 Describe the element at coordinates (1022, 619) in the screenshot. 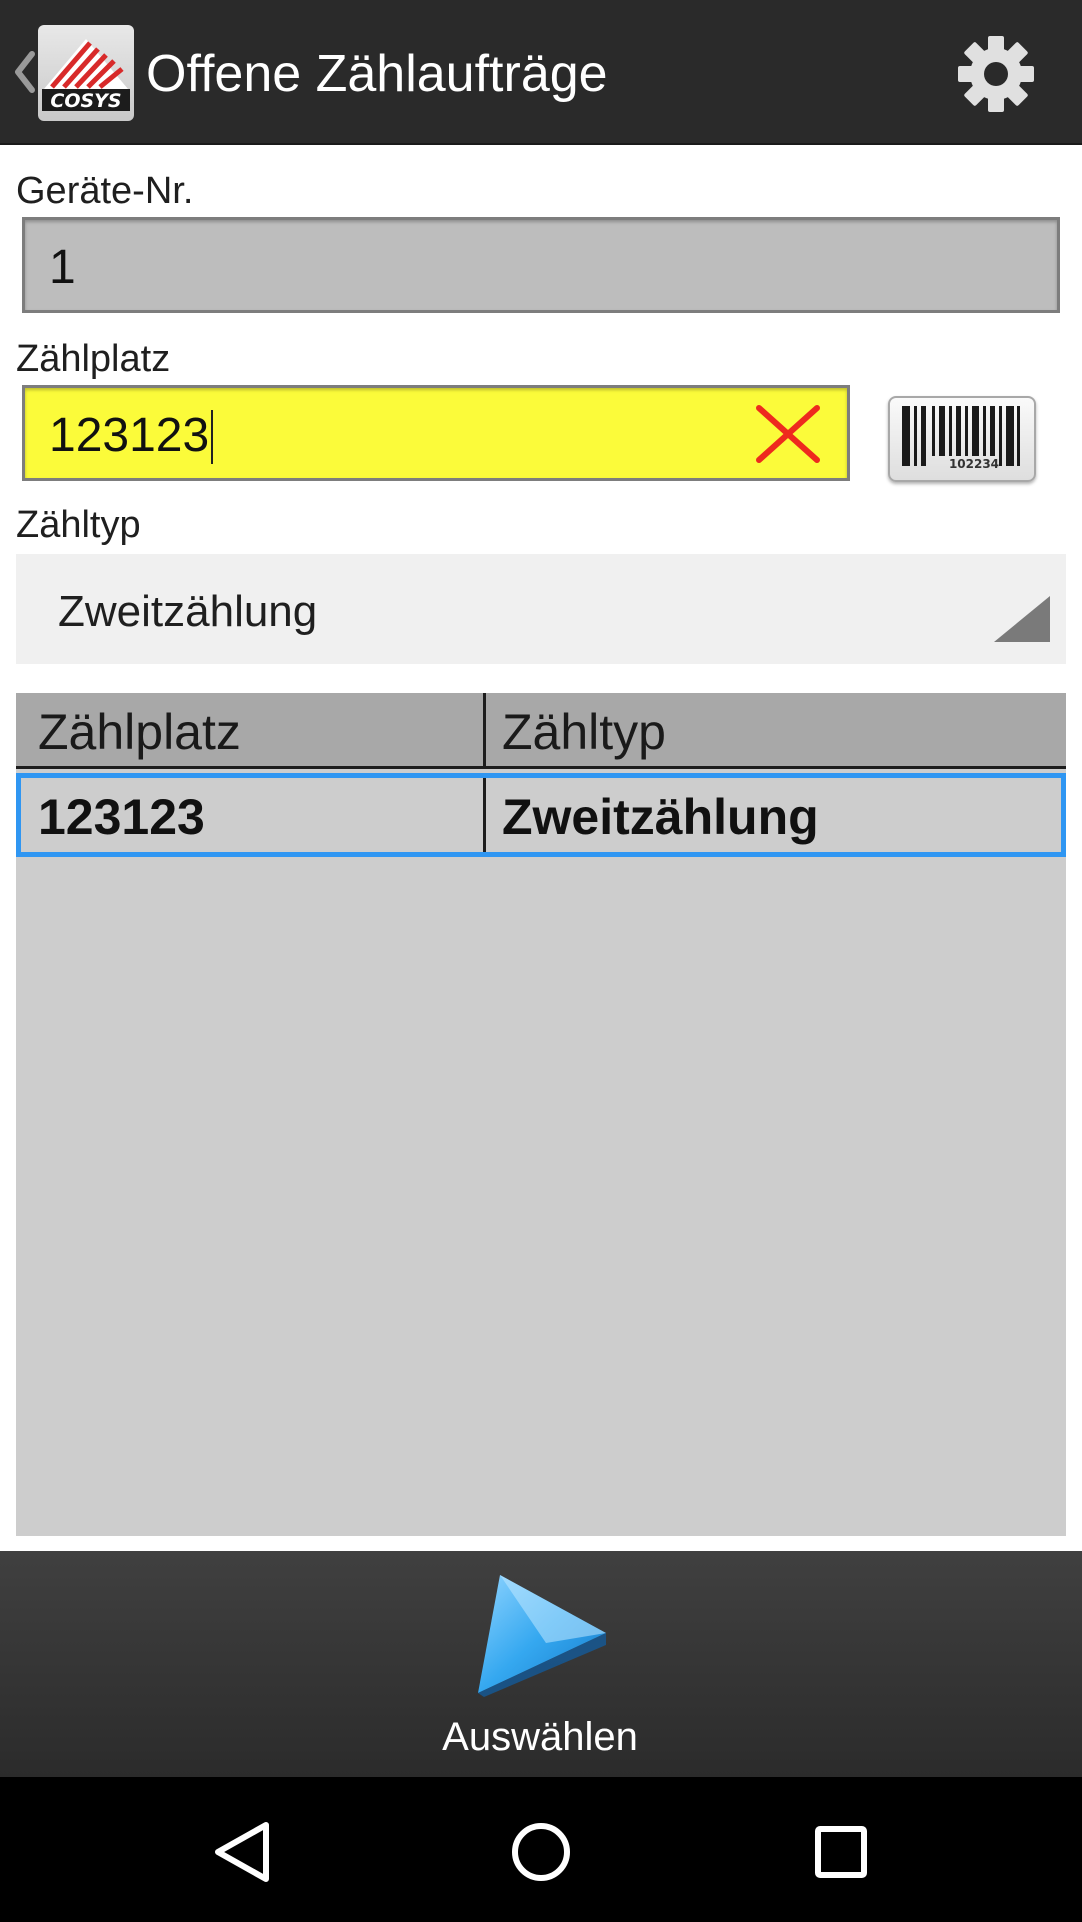

I see `spinner-arrow-icon` at that location.